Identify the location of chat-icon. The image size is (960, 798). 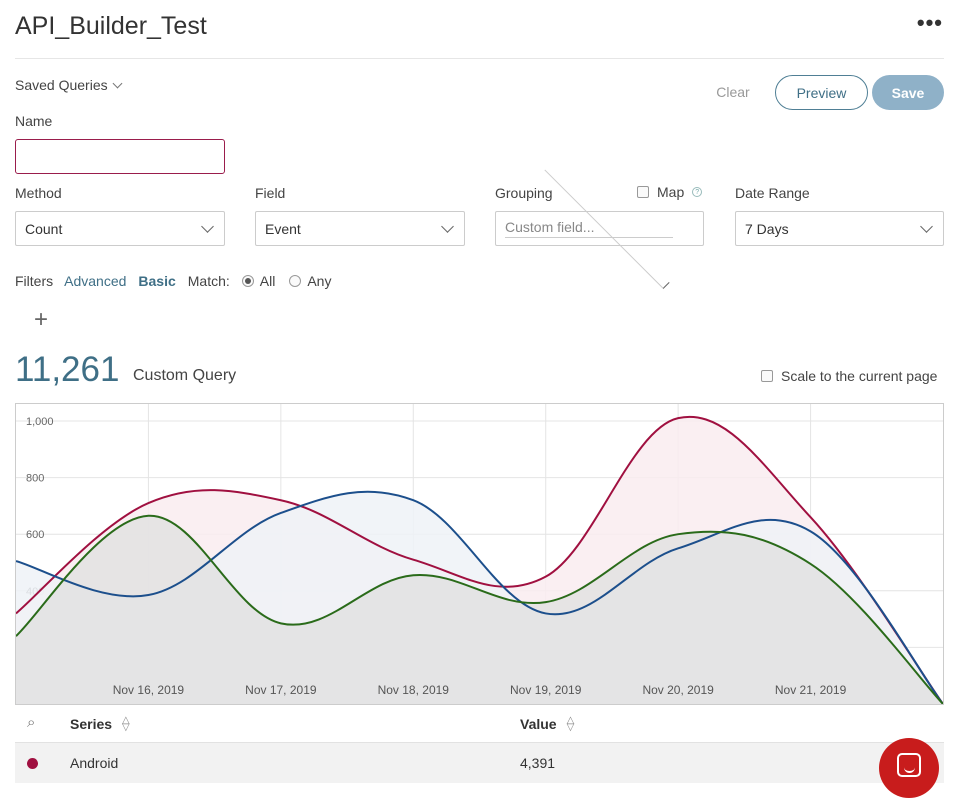
(909, 765).